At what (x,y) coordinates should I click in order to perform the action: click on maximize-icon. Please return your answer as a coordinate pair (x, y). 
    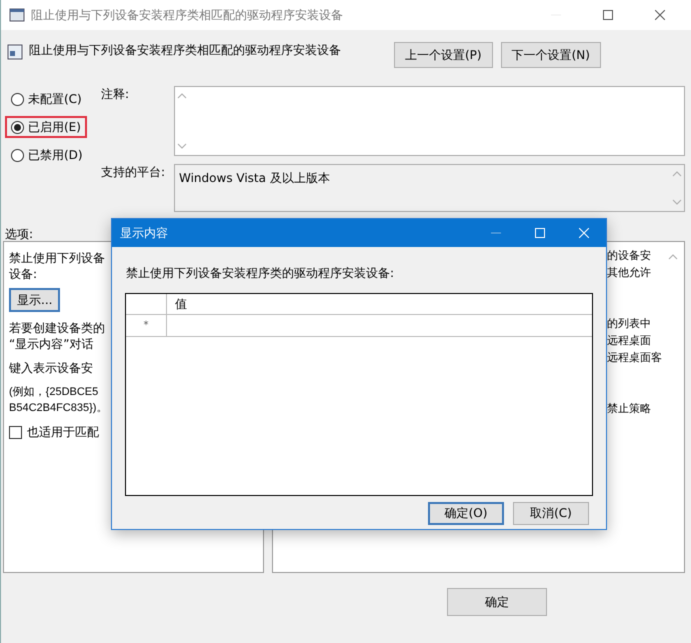
    Looking at the image, I should click on (608, 15).